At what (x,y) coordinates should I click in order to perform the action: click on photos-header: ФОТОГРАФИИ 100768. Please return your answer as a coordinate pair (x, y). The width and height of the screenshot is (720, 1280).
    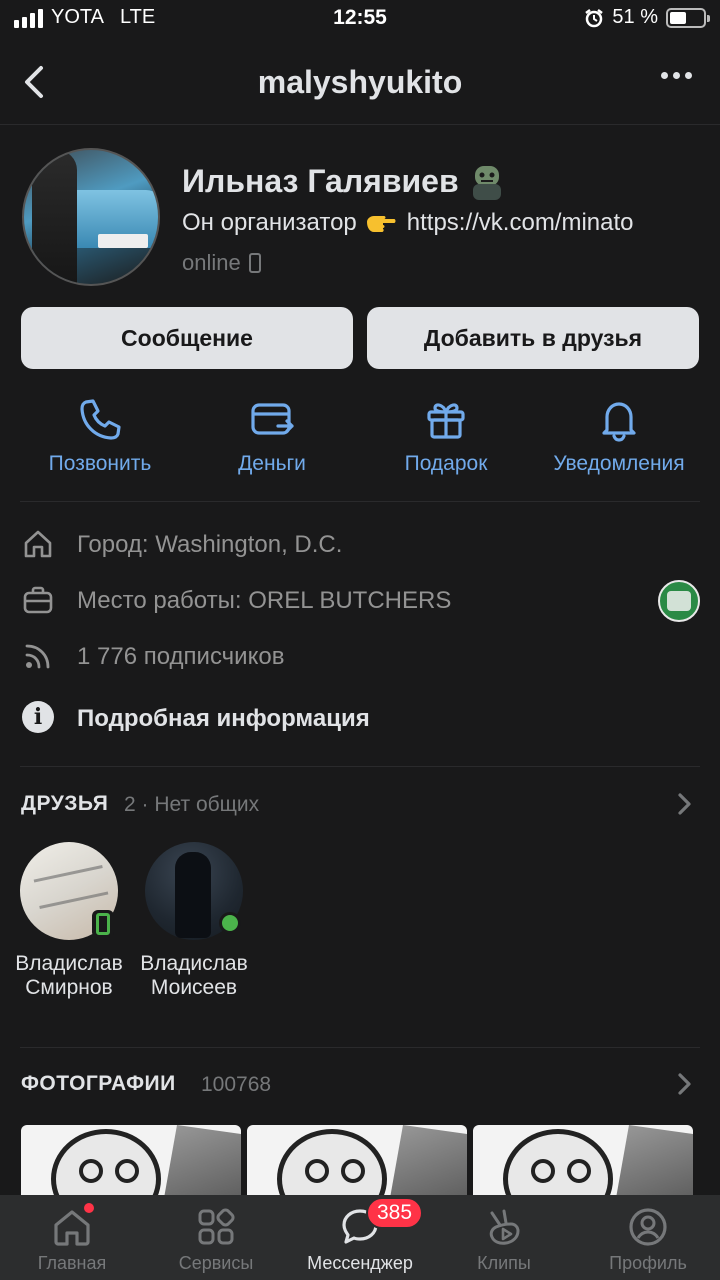
    Looking at the image, I should click on (361, 1084).